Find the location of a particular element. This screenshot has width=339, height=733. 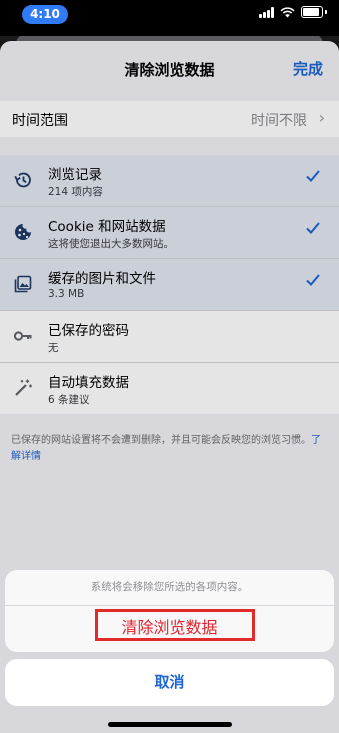

signal-icon is located at coordinates (266, 12).